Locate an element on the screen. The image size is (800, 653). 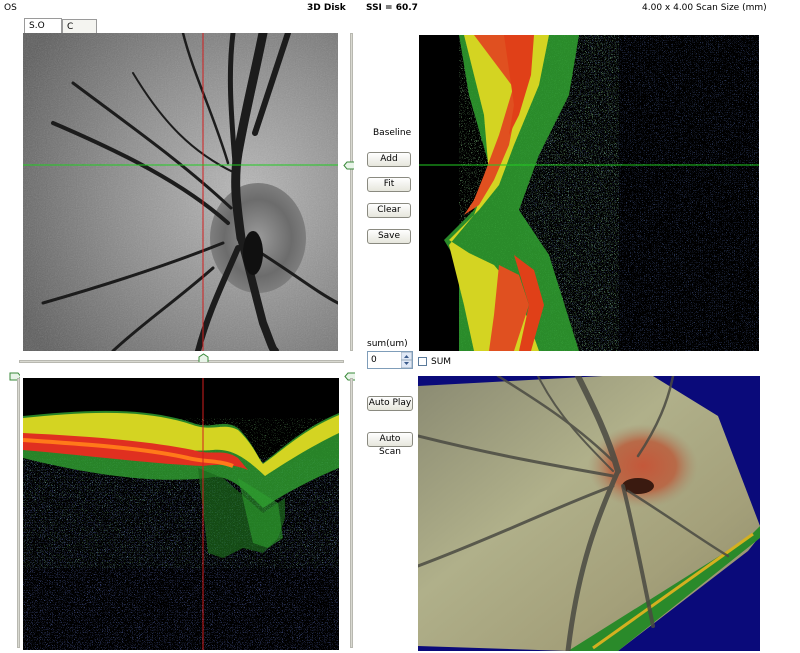
ssi-label: SSI = 60.7 is located at coordinates (392, 8).